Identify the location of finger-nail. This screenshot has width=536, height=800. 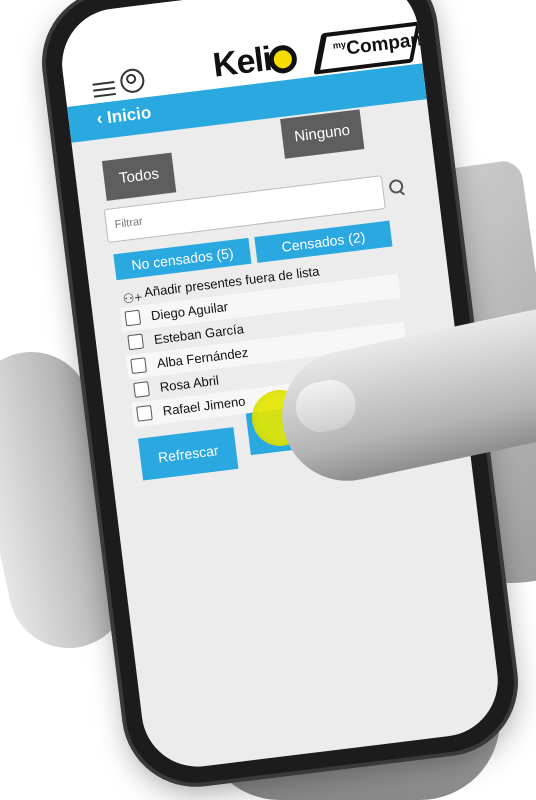
(326, 406).